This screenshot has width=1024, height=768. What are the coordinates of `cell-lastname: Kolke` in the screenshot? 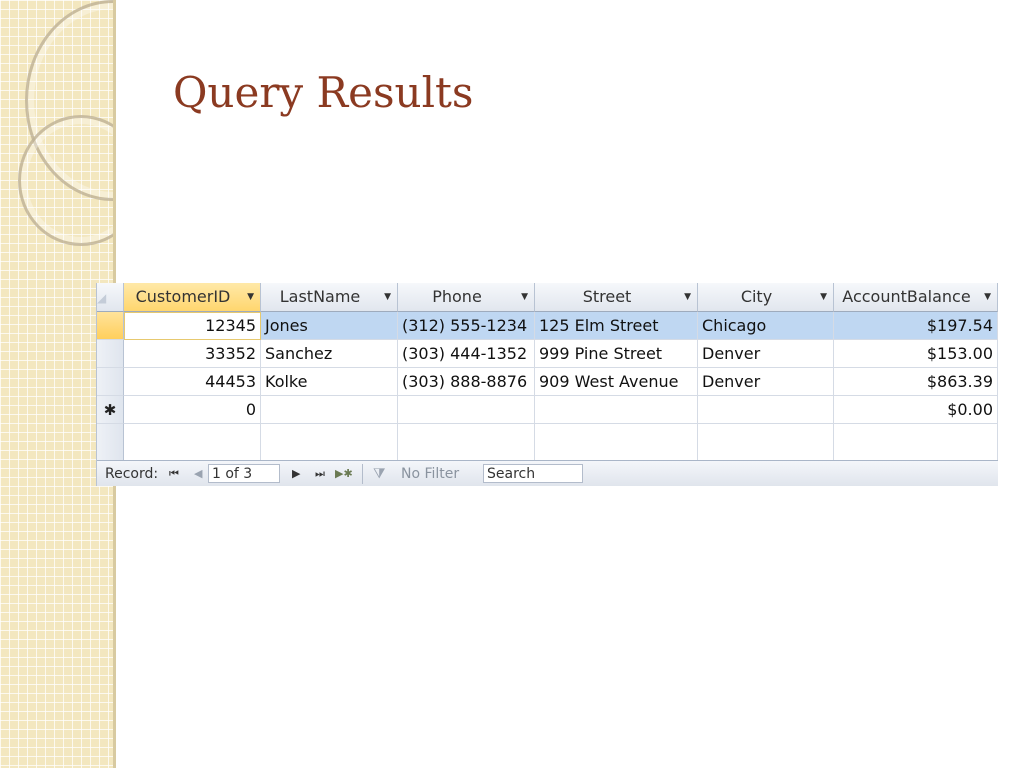 It's located at (329, 382).